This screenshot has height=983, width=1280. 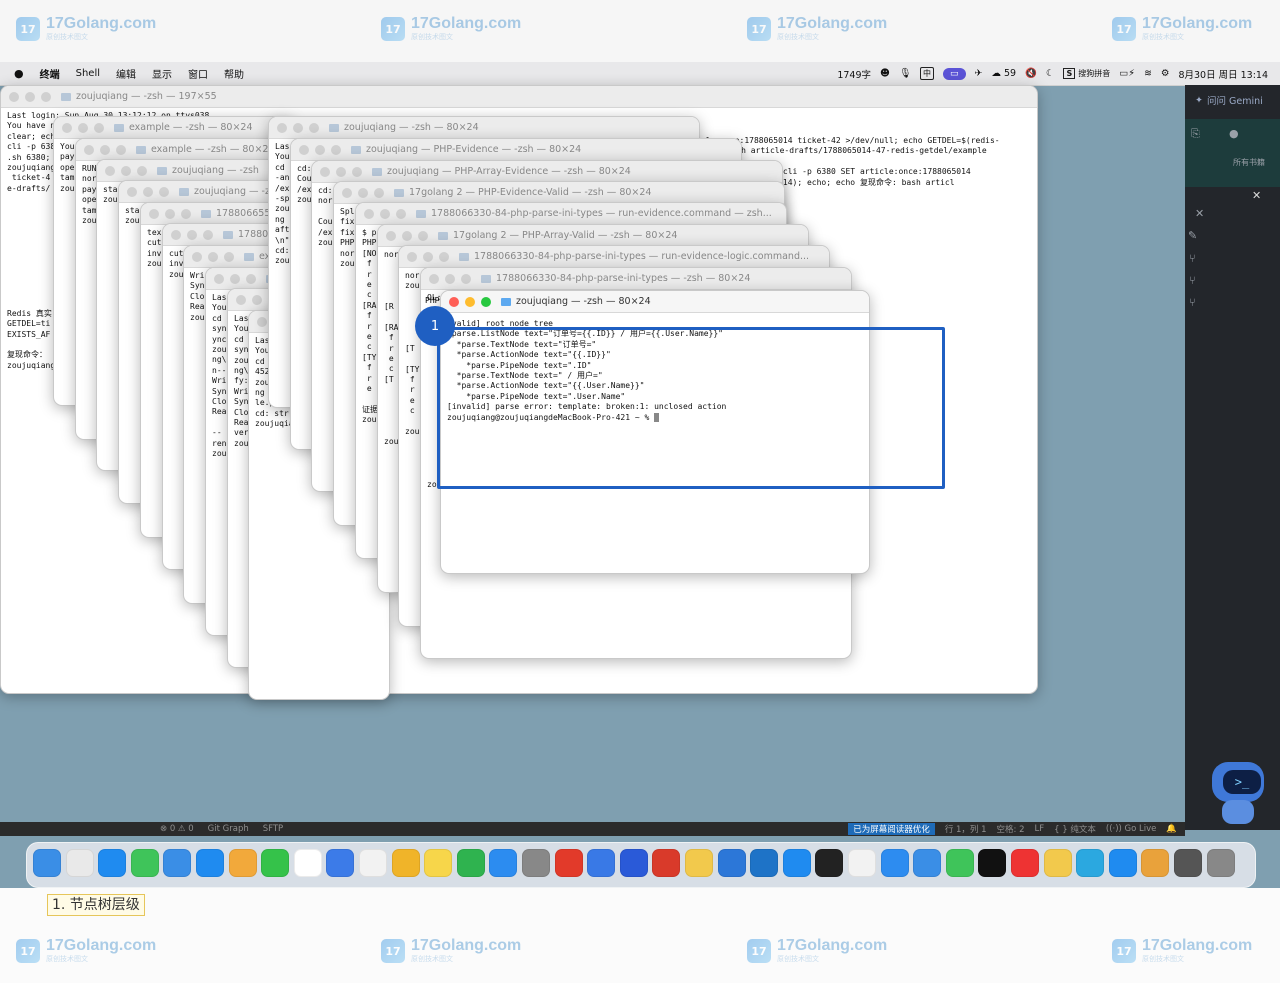 What do you see at coordinates (1031, 73) in the screenshot?
I see `mute-icon: 🔇` at bounding box center [1031, 73].